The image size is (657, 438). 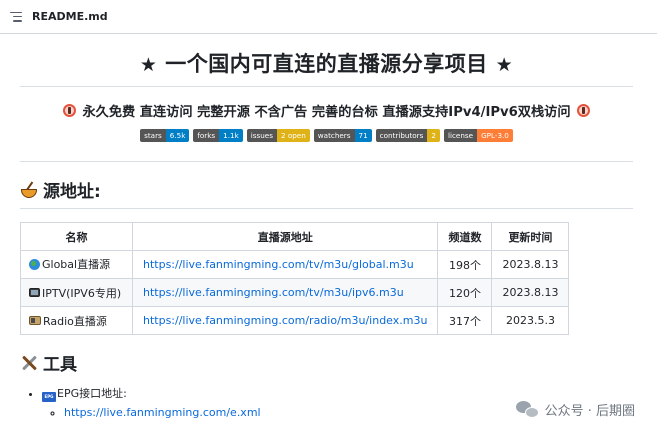 What do you see at coordinates (527, 409) in the screenshot?
I see `wechat-icon` at bounding box center [527, 409].